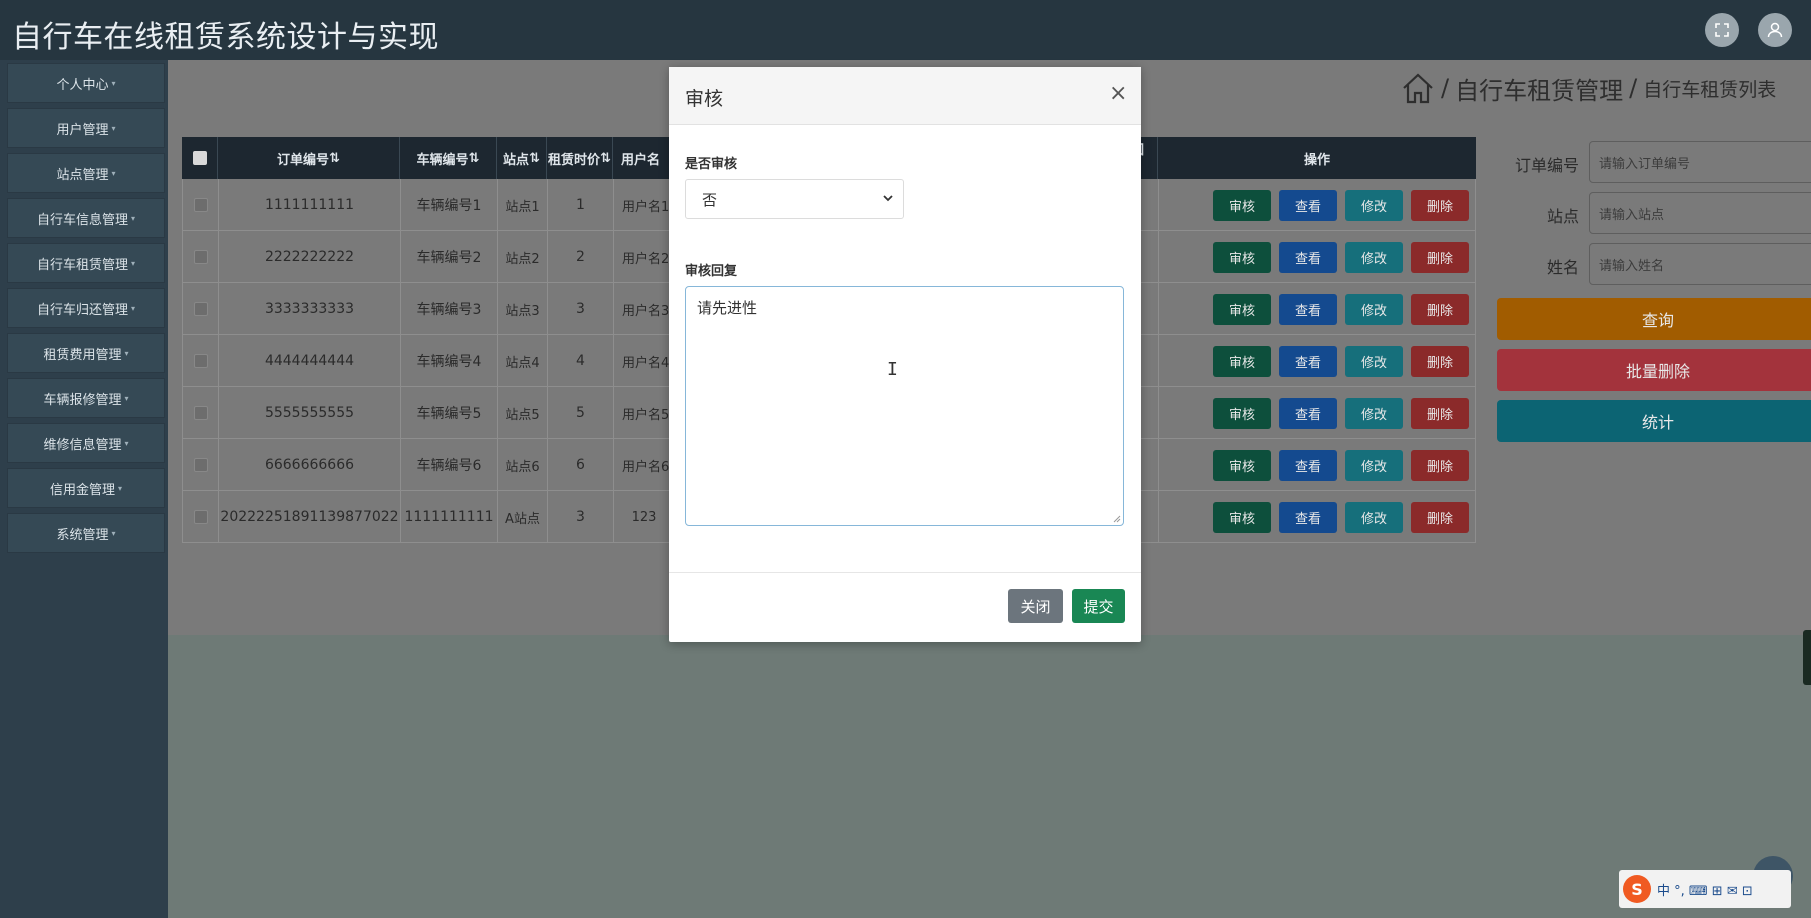 This screenshot has height=918, width=1811. I want to click on audit-status-label: 是否审核, so click(711, 164).